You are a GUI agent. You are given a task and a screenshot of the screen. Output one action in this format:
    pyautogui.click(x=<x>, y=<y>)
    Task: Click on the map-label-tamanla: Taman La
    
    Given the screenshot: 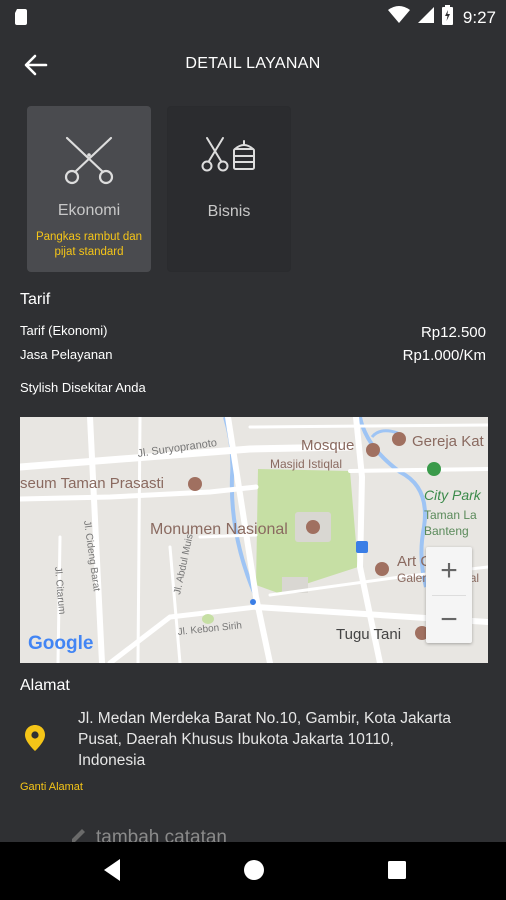 What is the action you would take?
    pyautogui.click(x=450, y=515)
    